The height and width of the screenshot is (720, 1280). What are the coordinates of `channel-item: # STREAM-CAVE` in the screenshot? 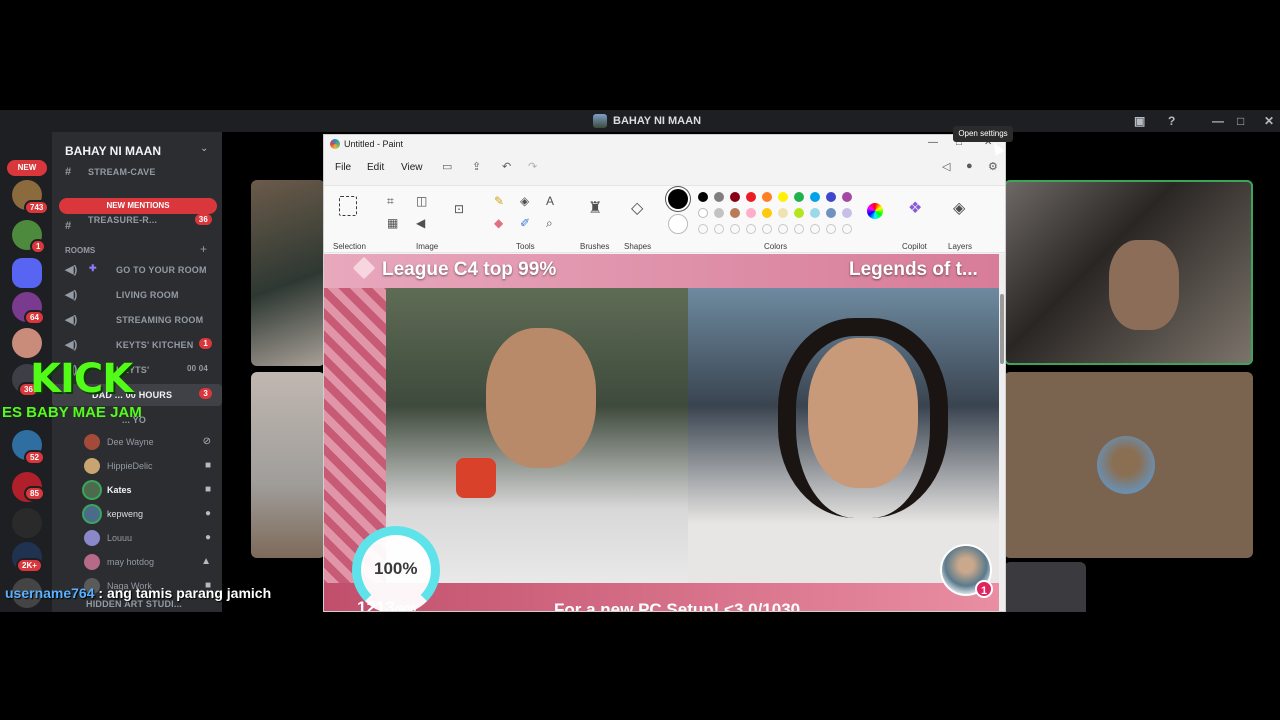 It's located at (137, 173).